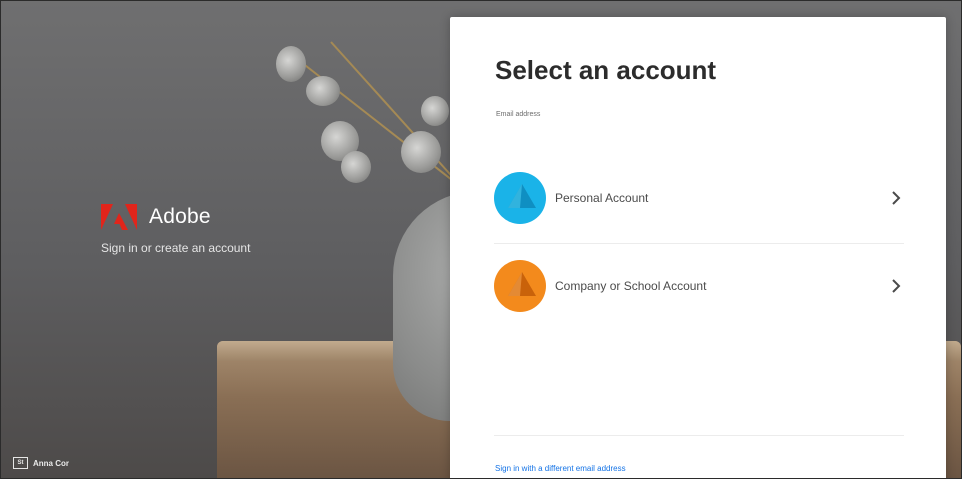 Image resolution: width=962 pixels, height=479 pixels. I want to click on brand-row: Adobe, so click(175, 217).